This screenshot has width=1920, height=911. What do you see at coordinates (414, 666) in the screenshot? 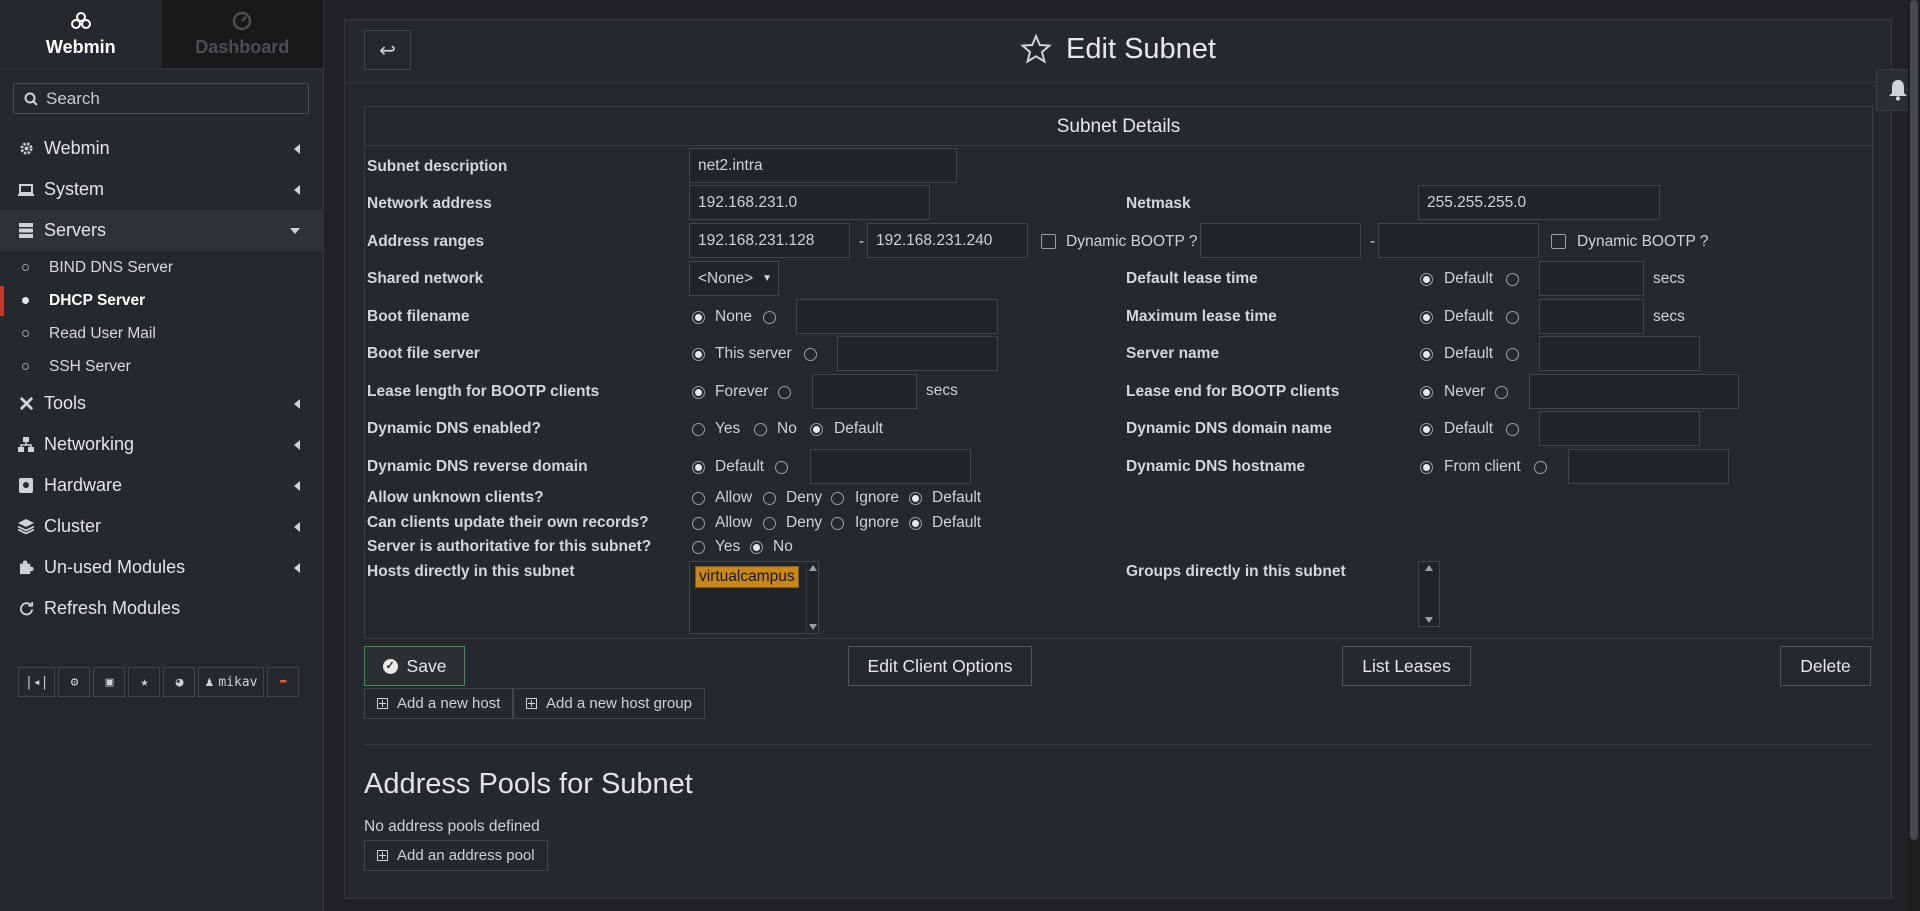
I see `save-button: ✓ Save` at bounding box center [414, 666].